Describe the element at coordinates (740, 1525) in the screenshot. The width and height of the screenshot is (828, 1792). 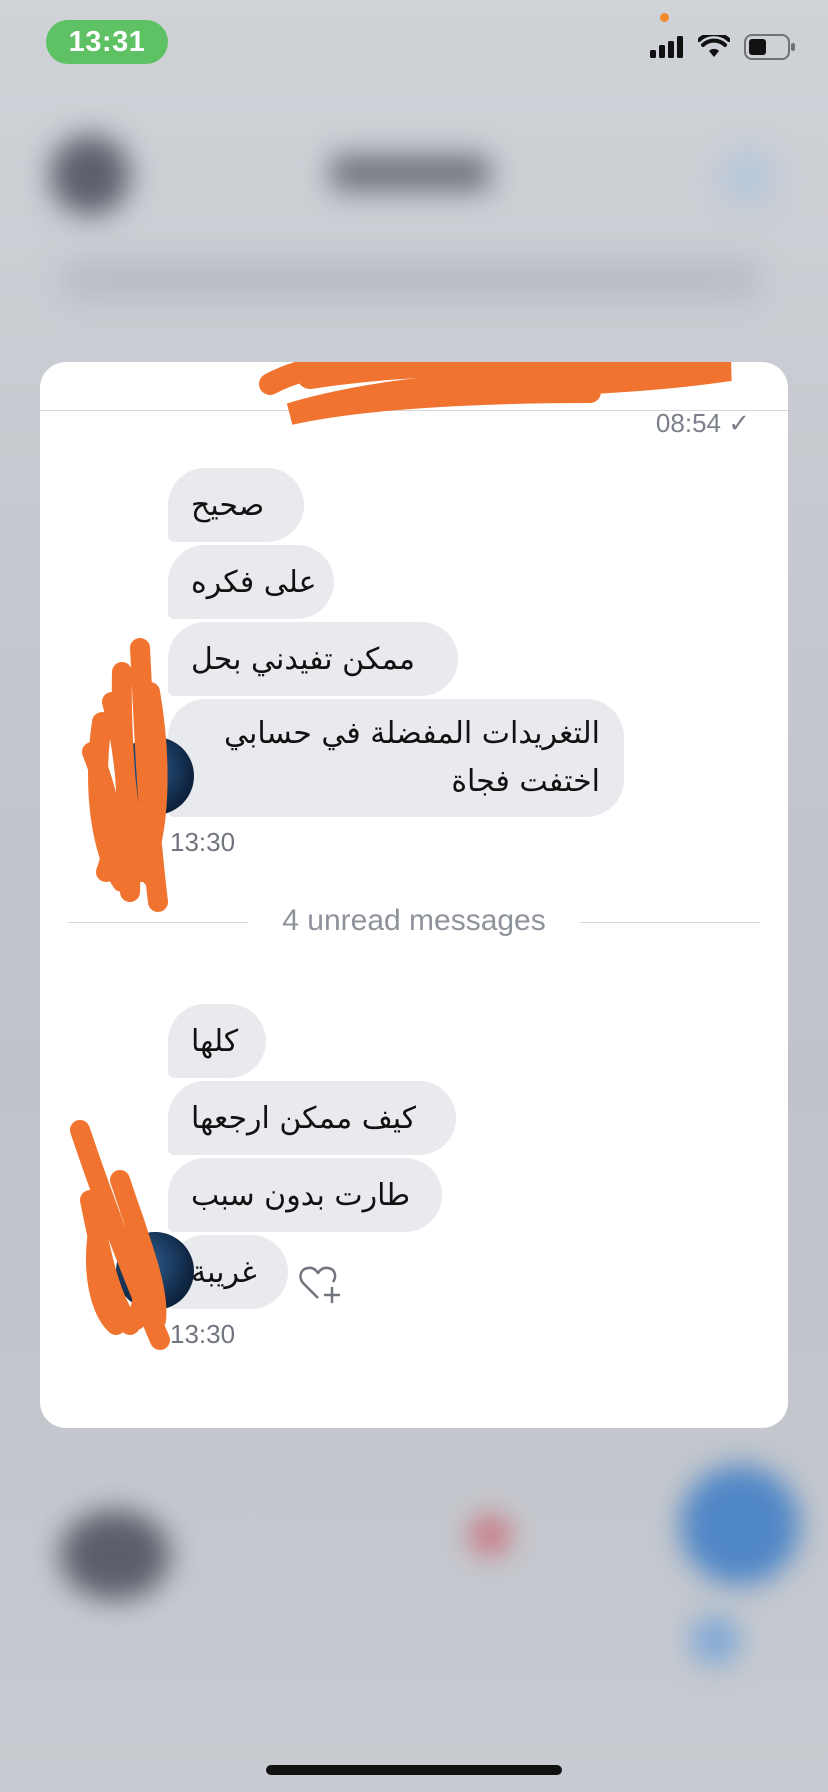
I see `background-fab` at that location.